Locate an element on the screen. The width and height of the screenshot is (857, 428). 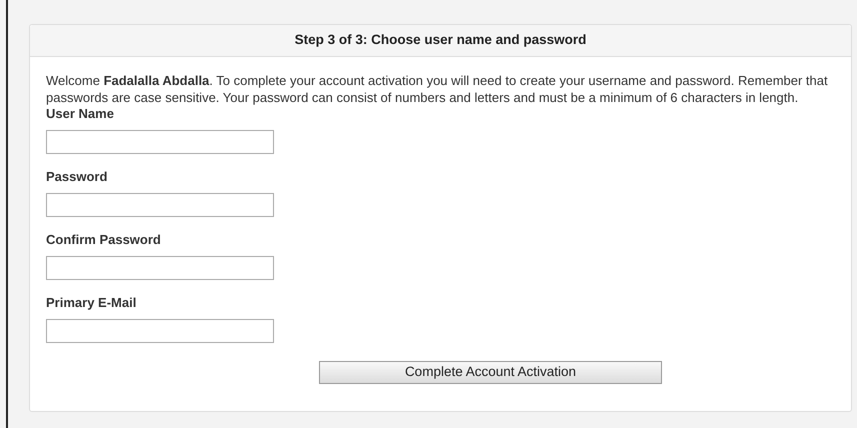
field-label: Primary E-Mail is located at coordinates (92, 303).